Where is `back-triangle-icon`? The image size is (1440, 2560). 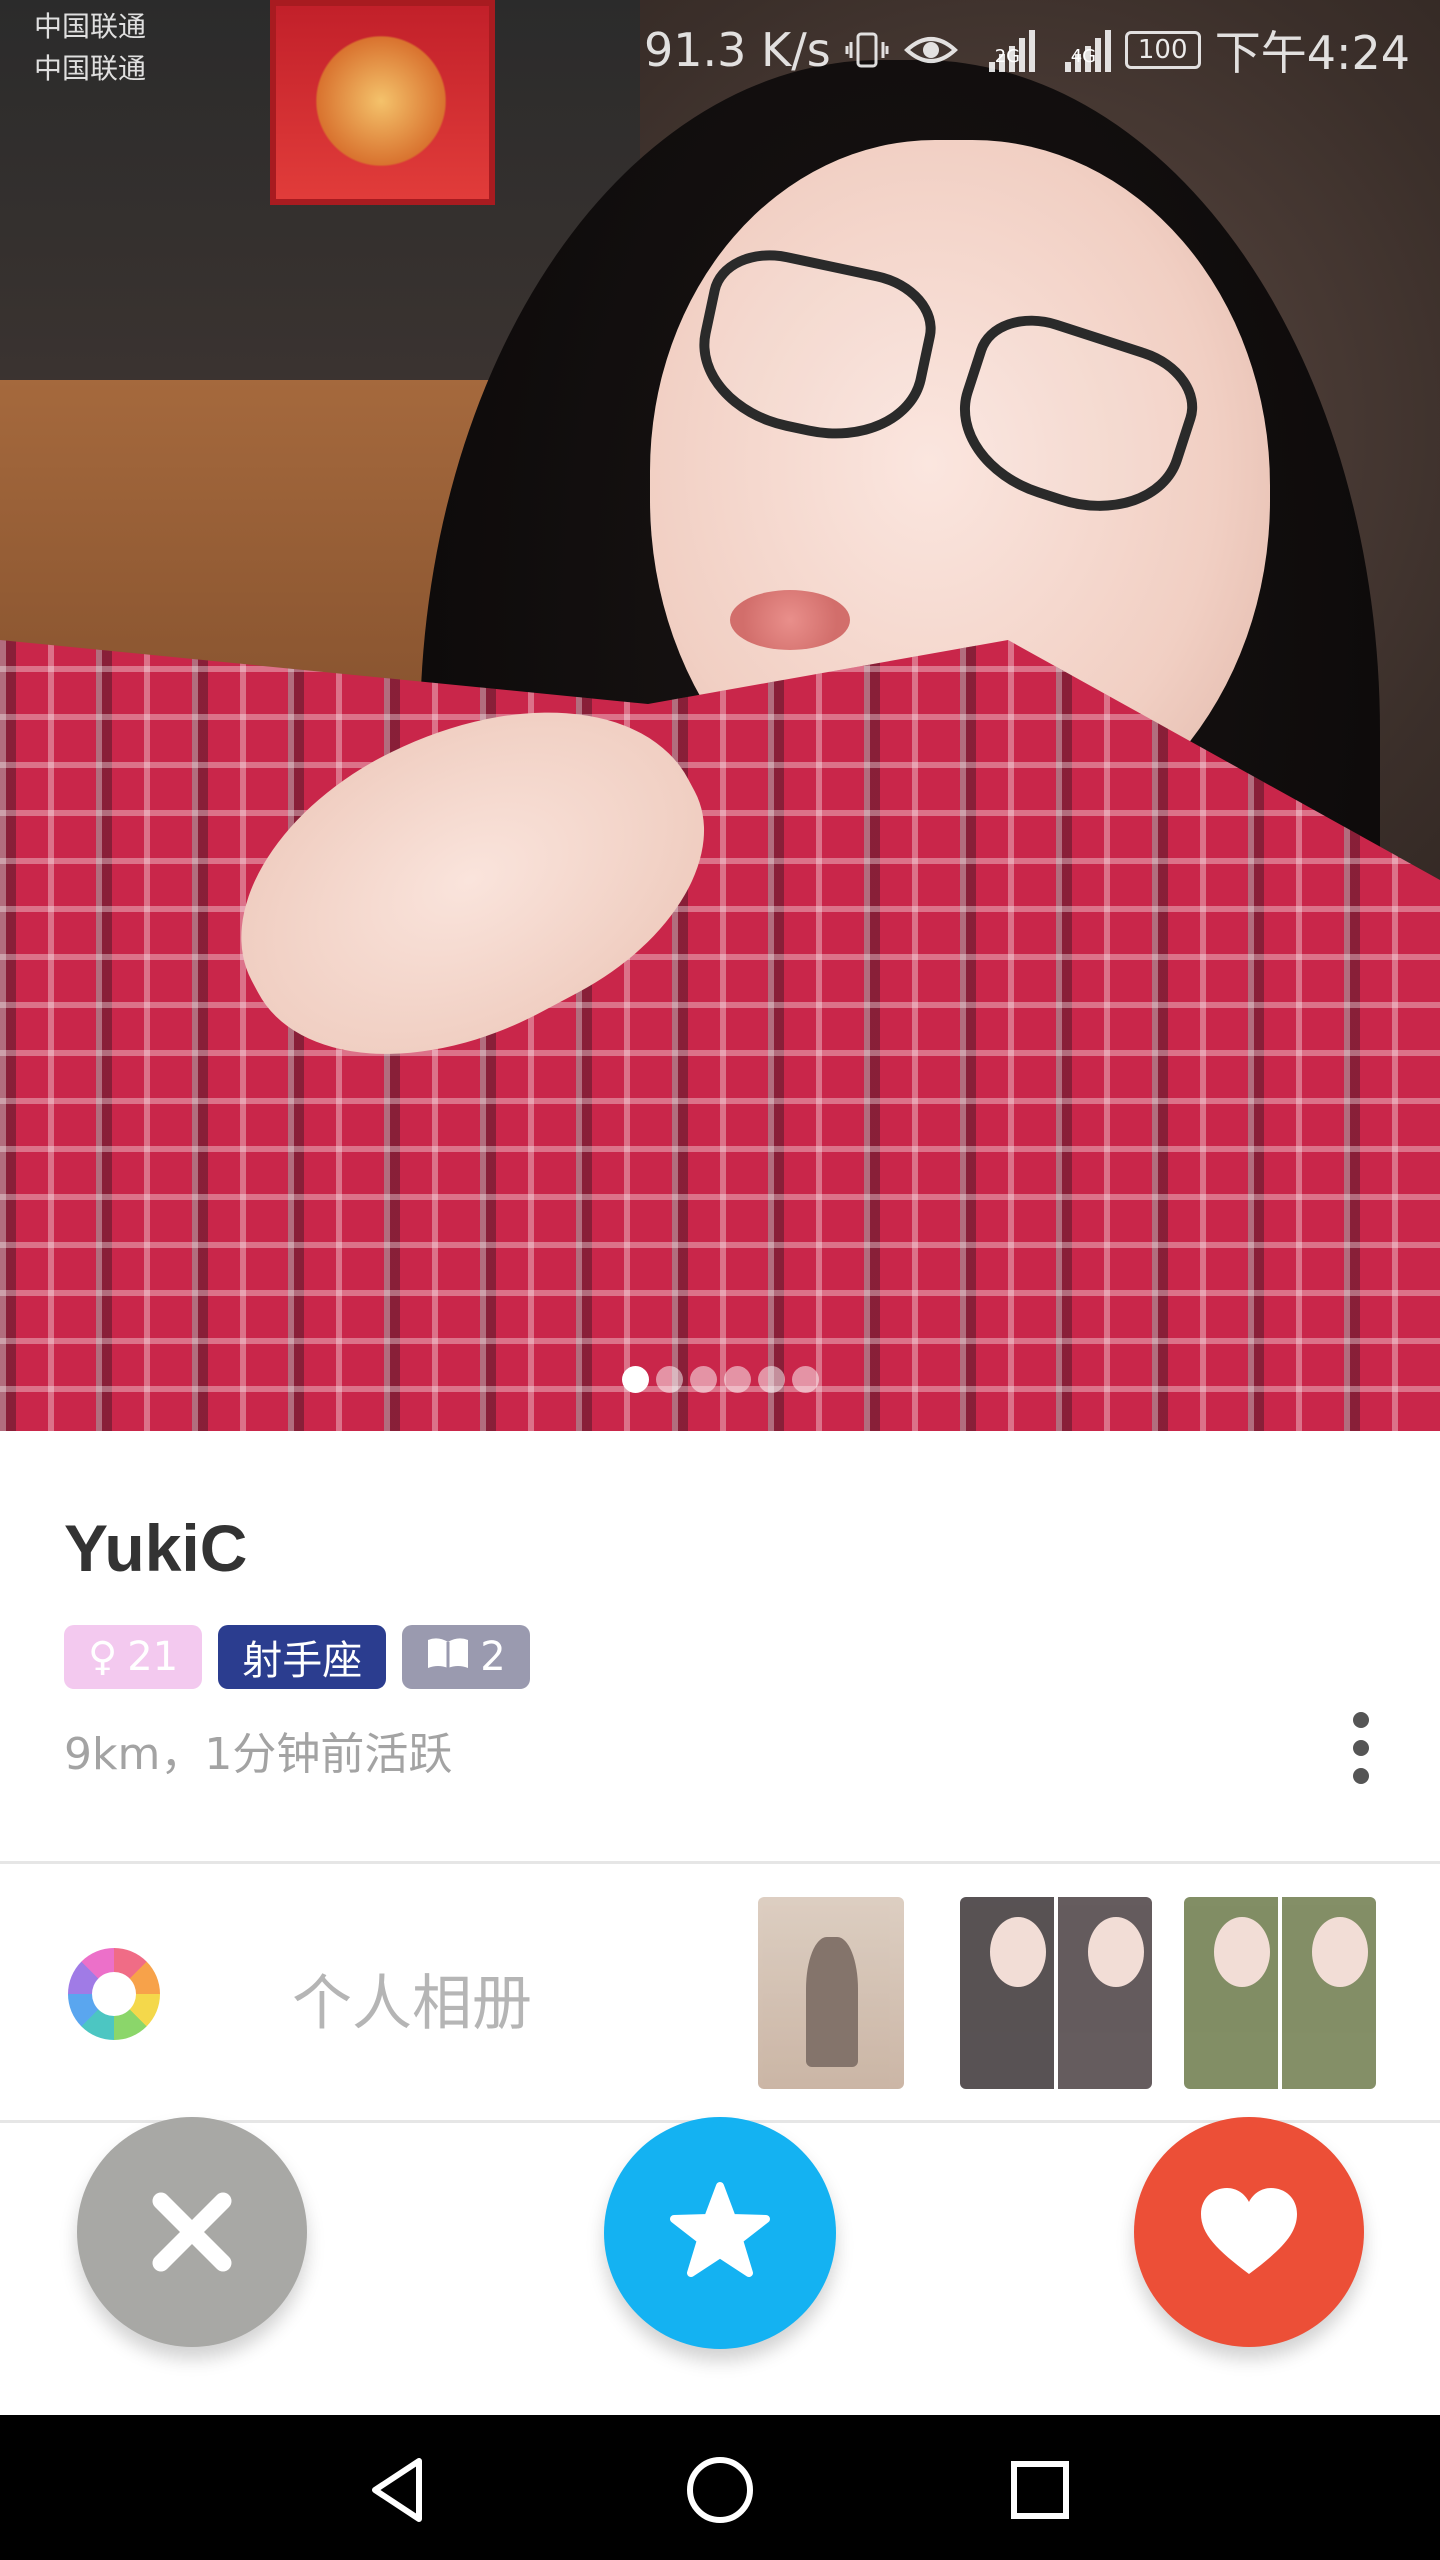 back-triangle-icon is located at coordinates (397, 2490).